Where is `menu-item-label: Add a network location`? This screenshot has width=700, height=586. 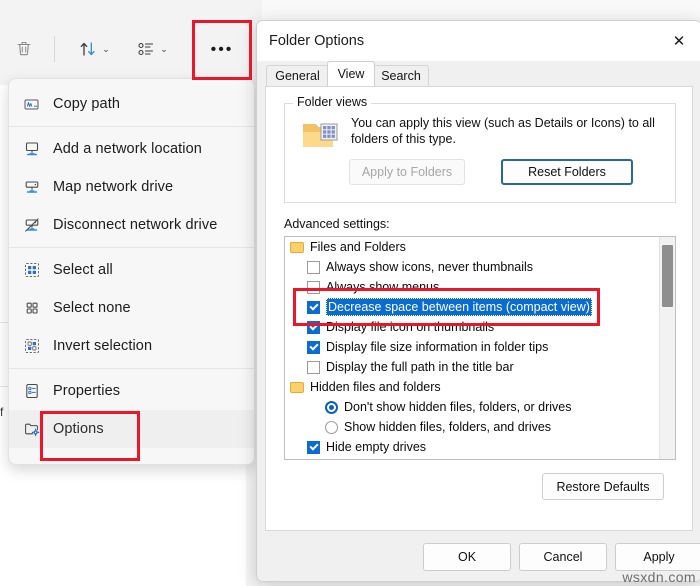 menu-item-label: Add a network location is located at coordinates (127, 149).